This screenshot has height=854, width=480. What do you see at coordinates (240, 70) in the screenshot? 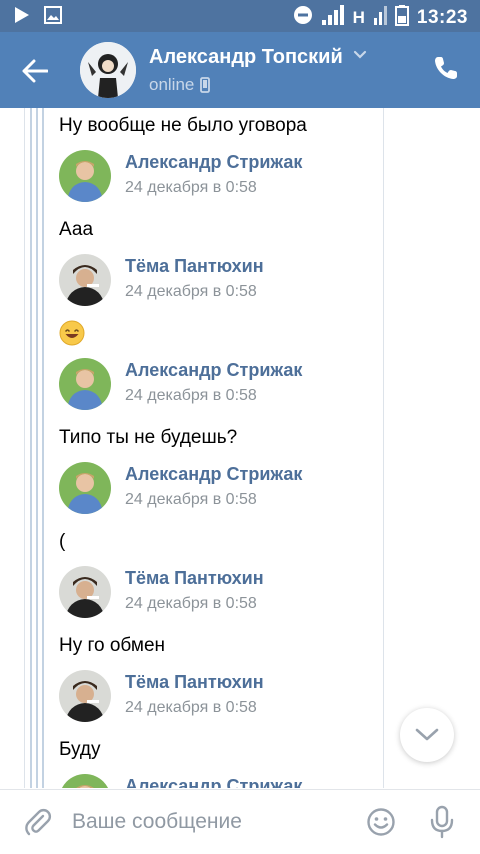
I see `chat-header: Александр Топский online` at bounding box center [240, 70].